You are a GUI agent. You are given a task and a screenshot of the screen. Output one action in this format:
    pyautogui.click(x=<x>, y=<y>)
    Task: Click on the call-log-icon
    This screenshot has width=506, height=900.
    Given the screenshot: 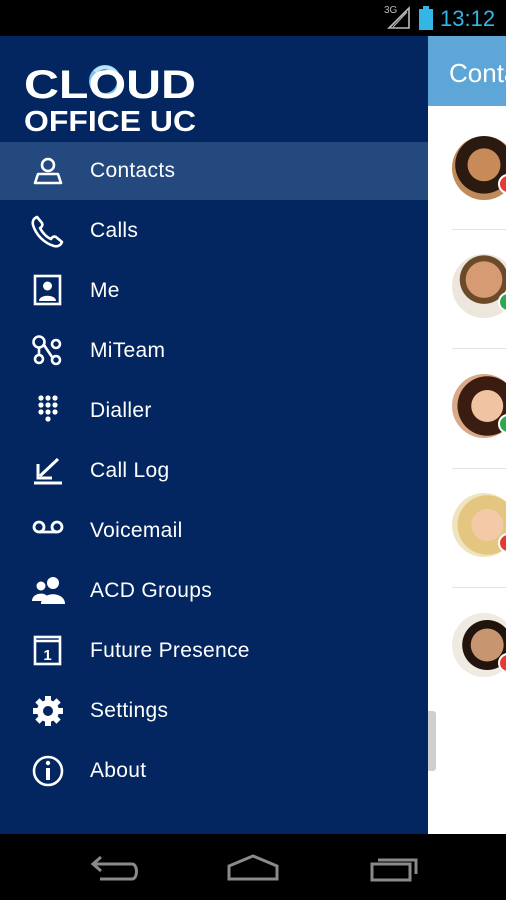 What is the action you would take?
    pyautogui.click(x=48, y=471)
    